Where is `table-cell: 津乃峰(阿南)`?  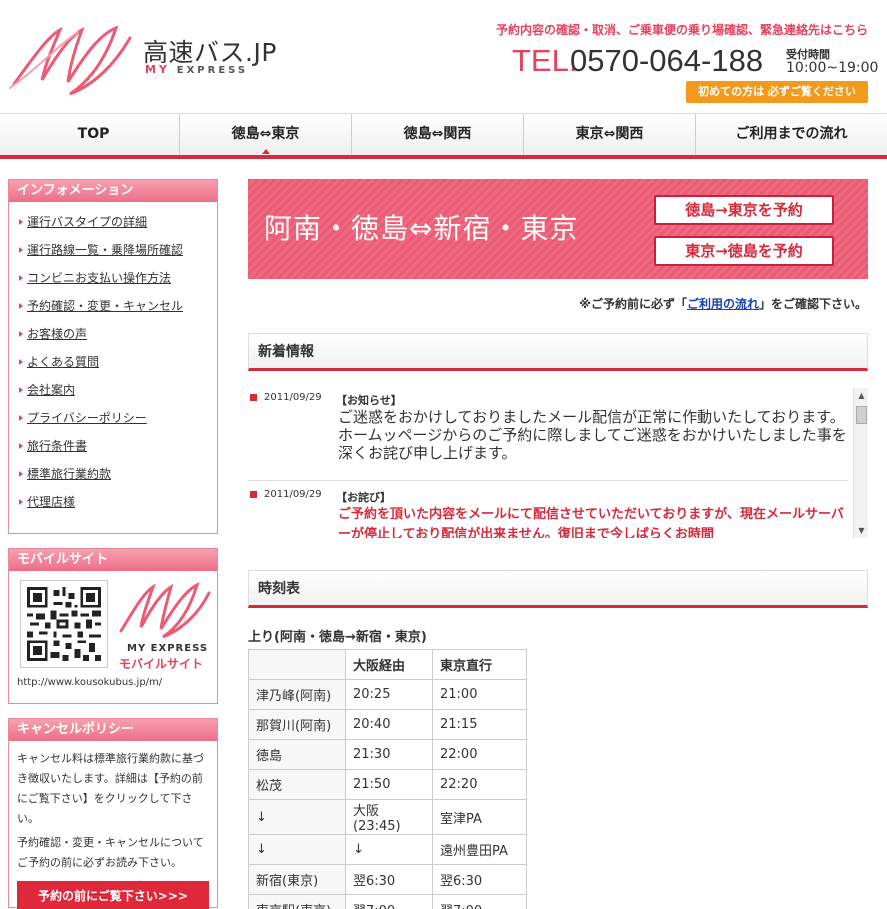 table-cell: 津乃峰(阿南) is located at coordinates (297, 694).